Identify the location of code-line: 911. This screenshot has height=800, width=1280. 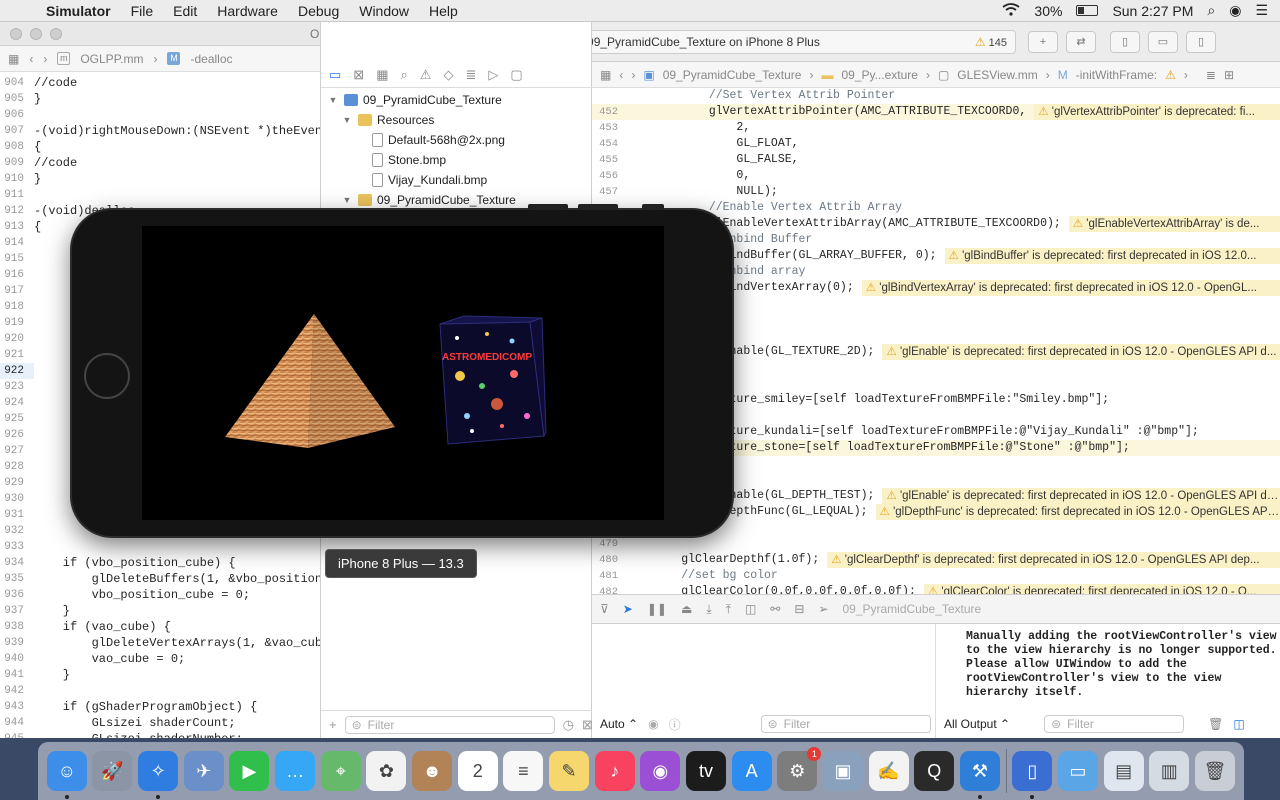
(165, 195).